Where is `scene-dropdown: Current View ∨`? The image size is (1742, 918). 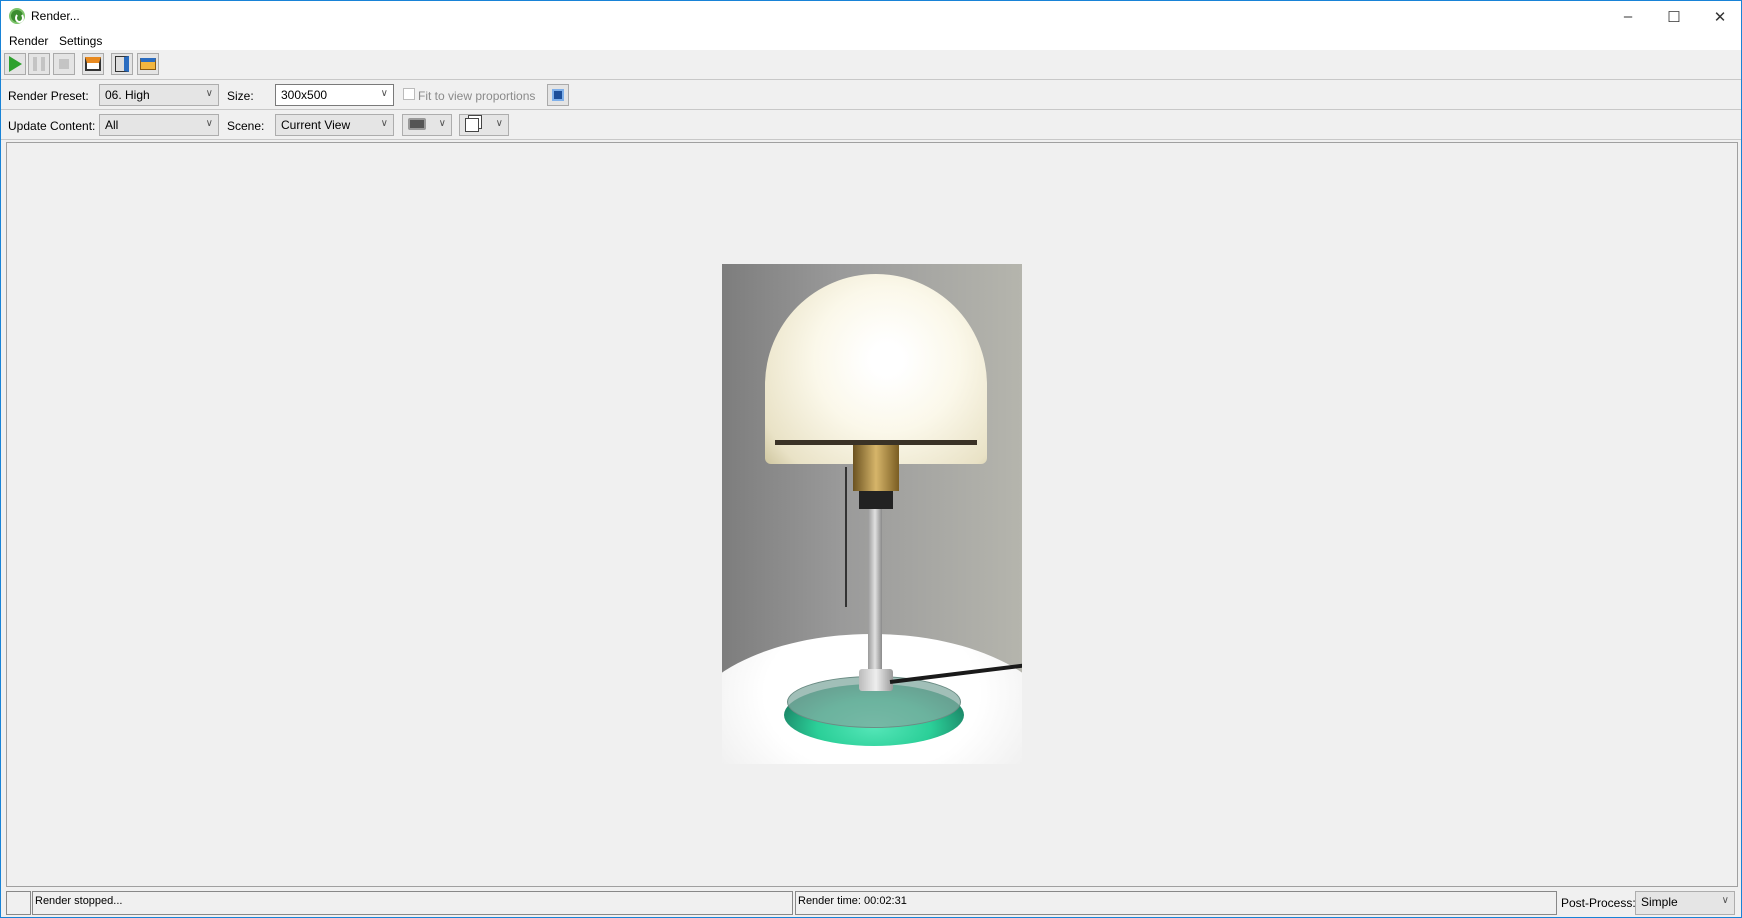 scene-dropdown: Current View ∨ is located at coordinates (334, 125).